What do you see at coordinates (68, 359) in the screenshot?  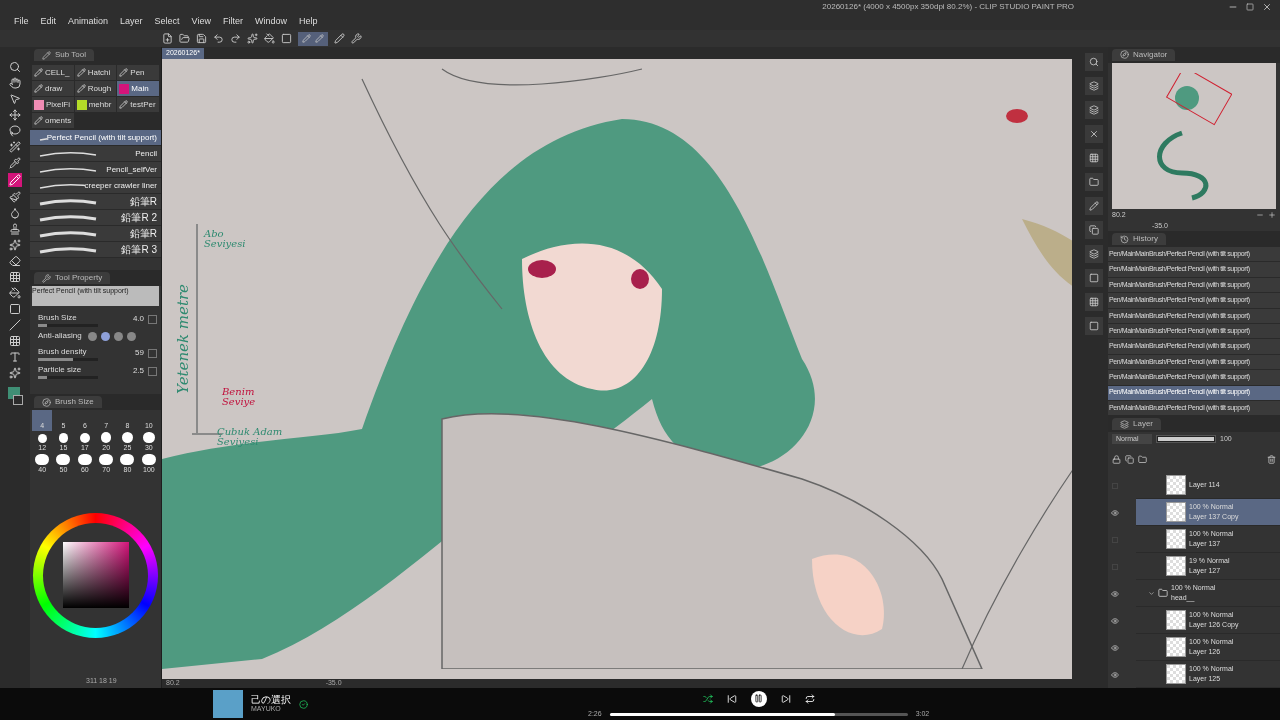 I see `slider-track` at bounding box center [68, 359].